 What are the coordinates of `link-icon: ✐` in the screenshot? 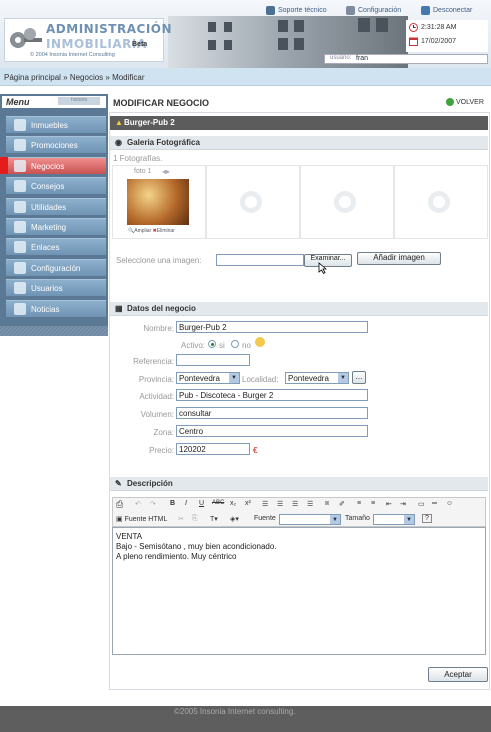 It's located at (342, 504).